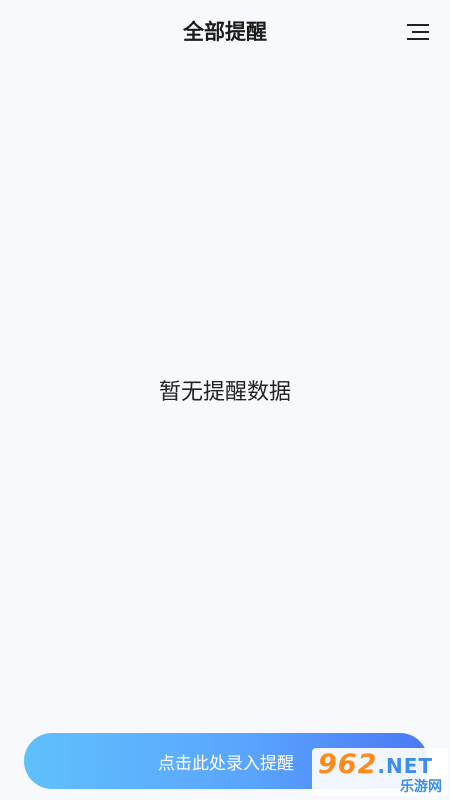 The width and height of the screenshot is (450, 800). Describe the element at coordinates (348, 764) in the screenshot. I see `watermark-number: 962` at that location.